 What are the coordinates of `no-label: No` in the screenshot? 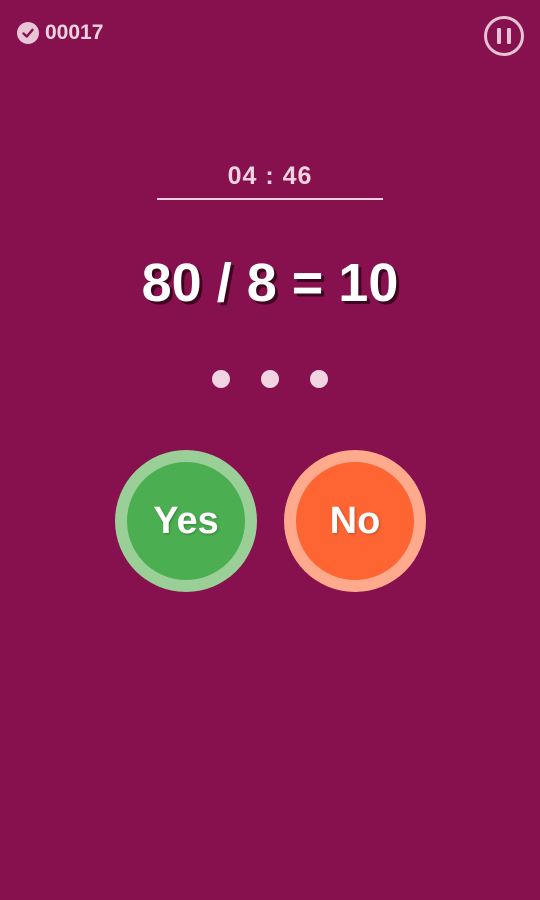 It's located at (355, 521).